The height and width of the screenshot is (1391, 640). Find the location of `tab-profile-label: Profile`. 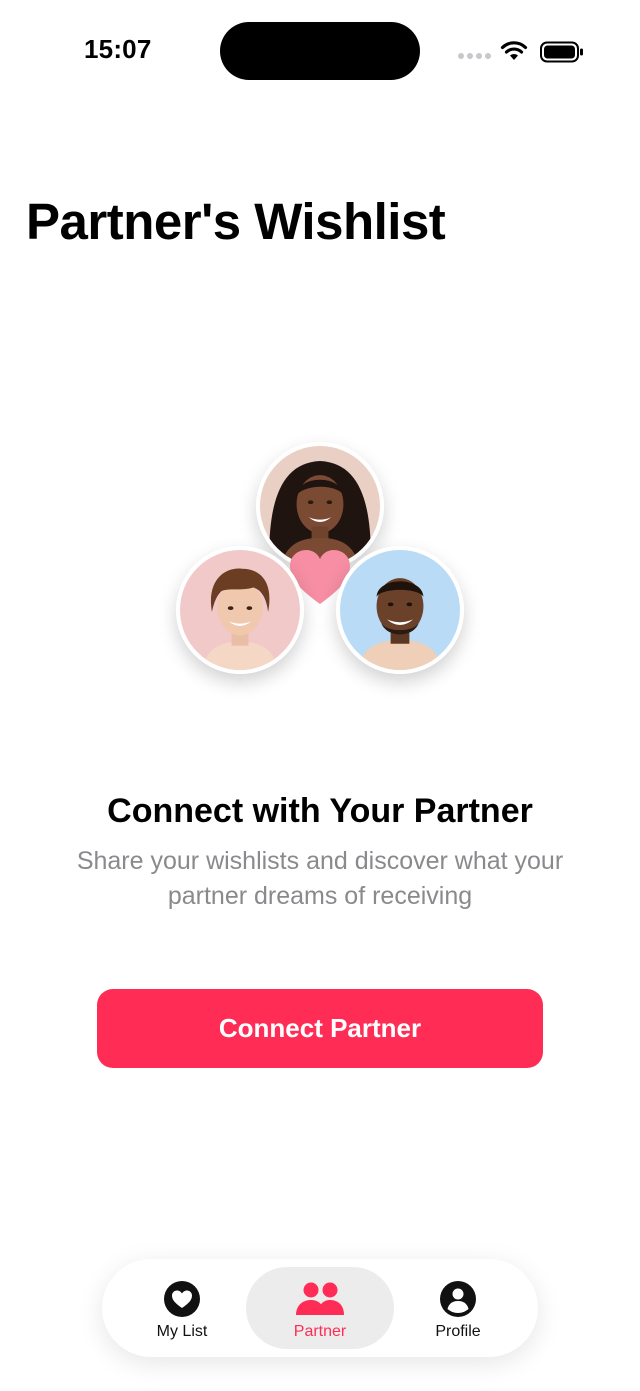

tab-profile-label: Profile is located at coordinates (458, 1331).